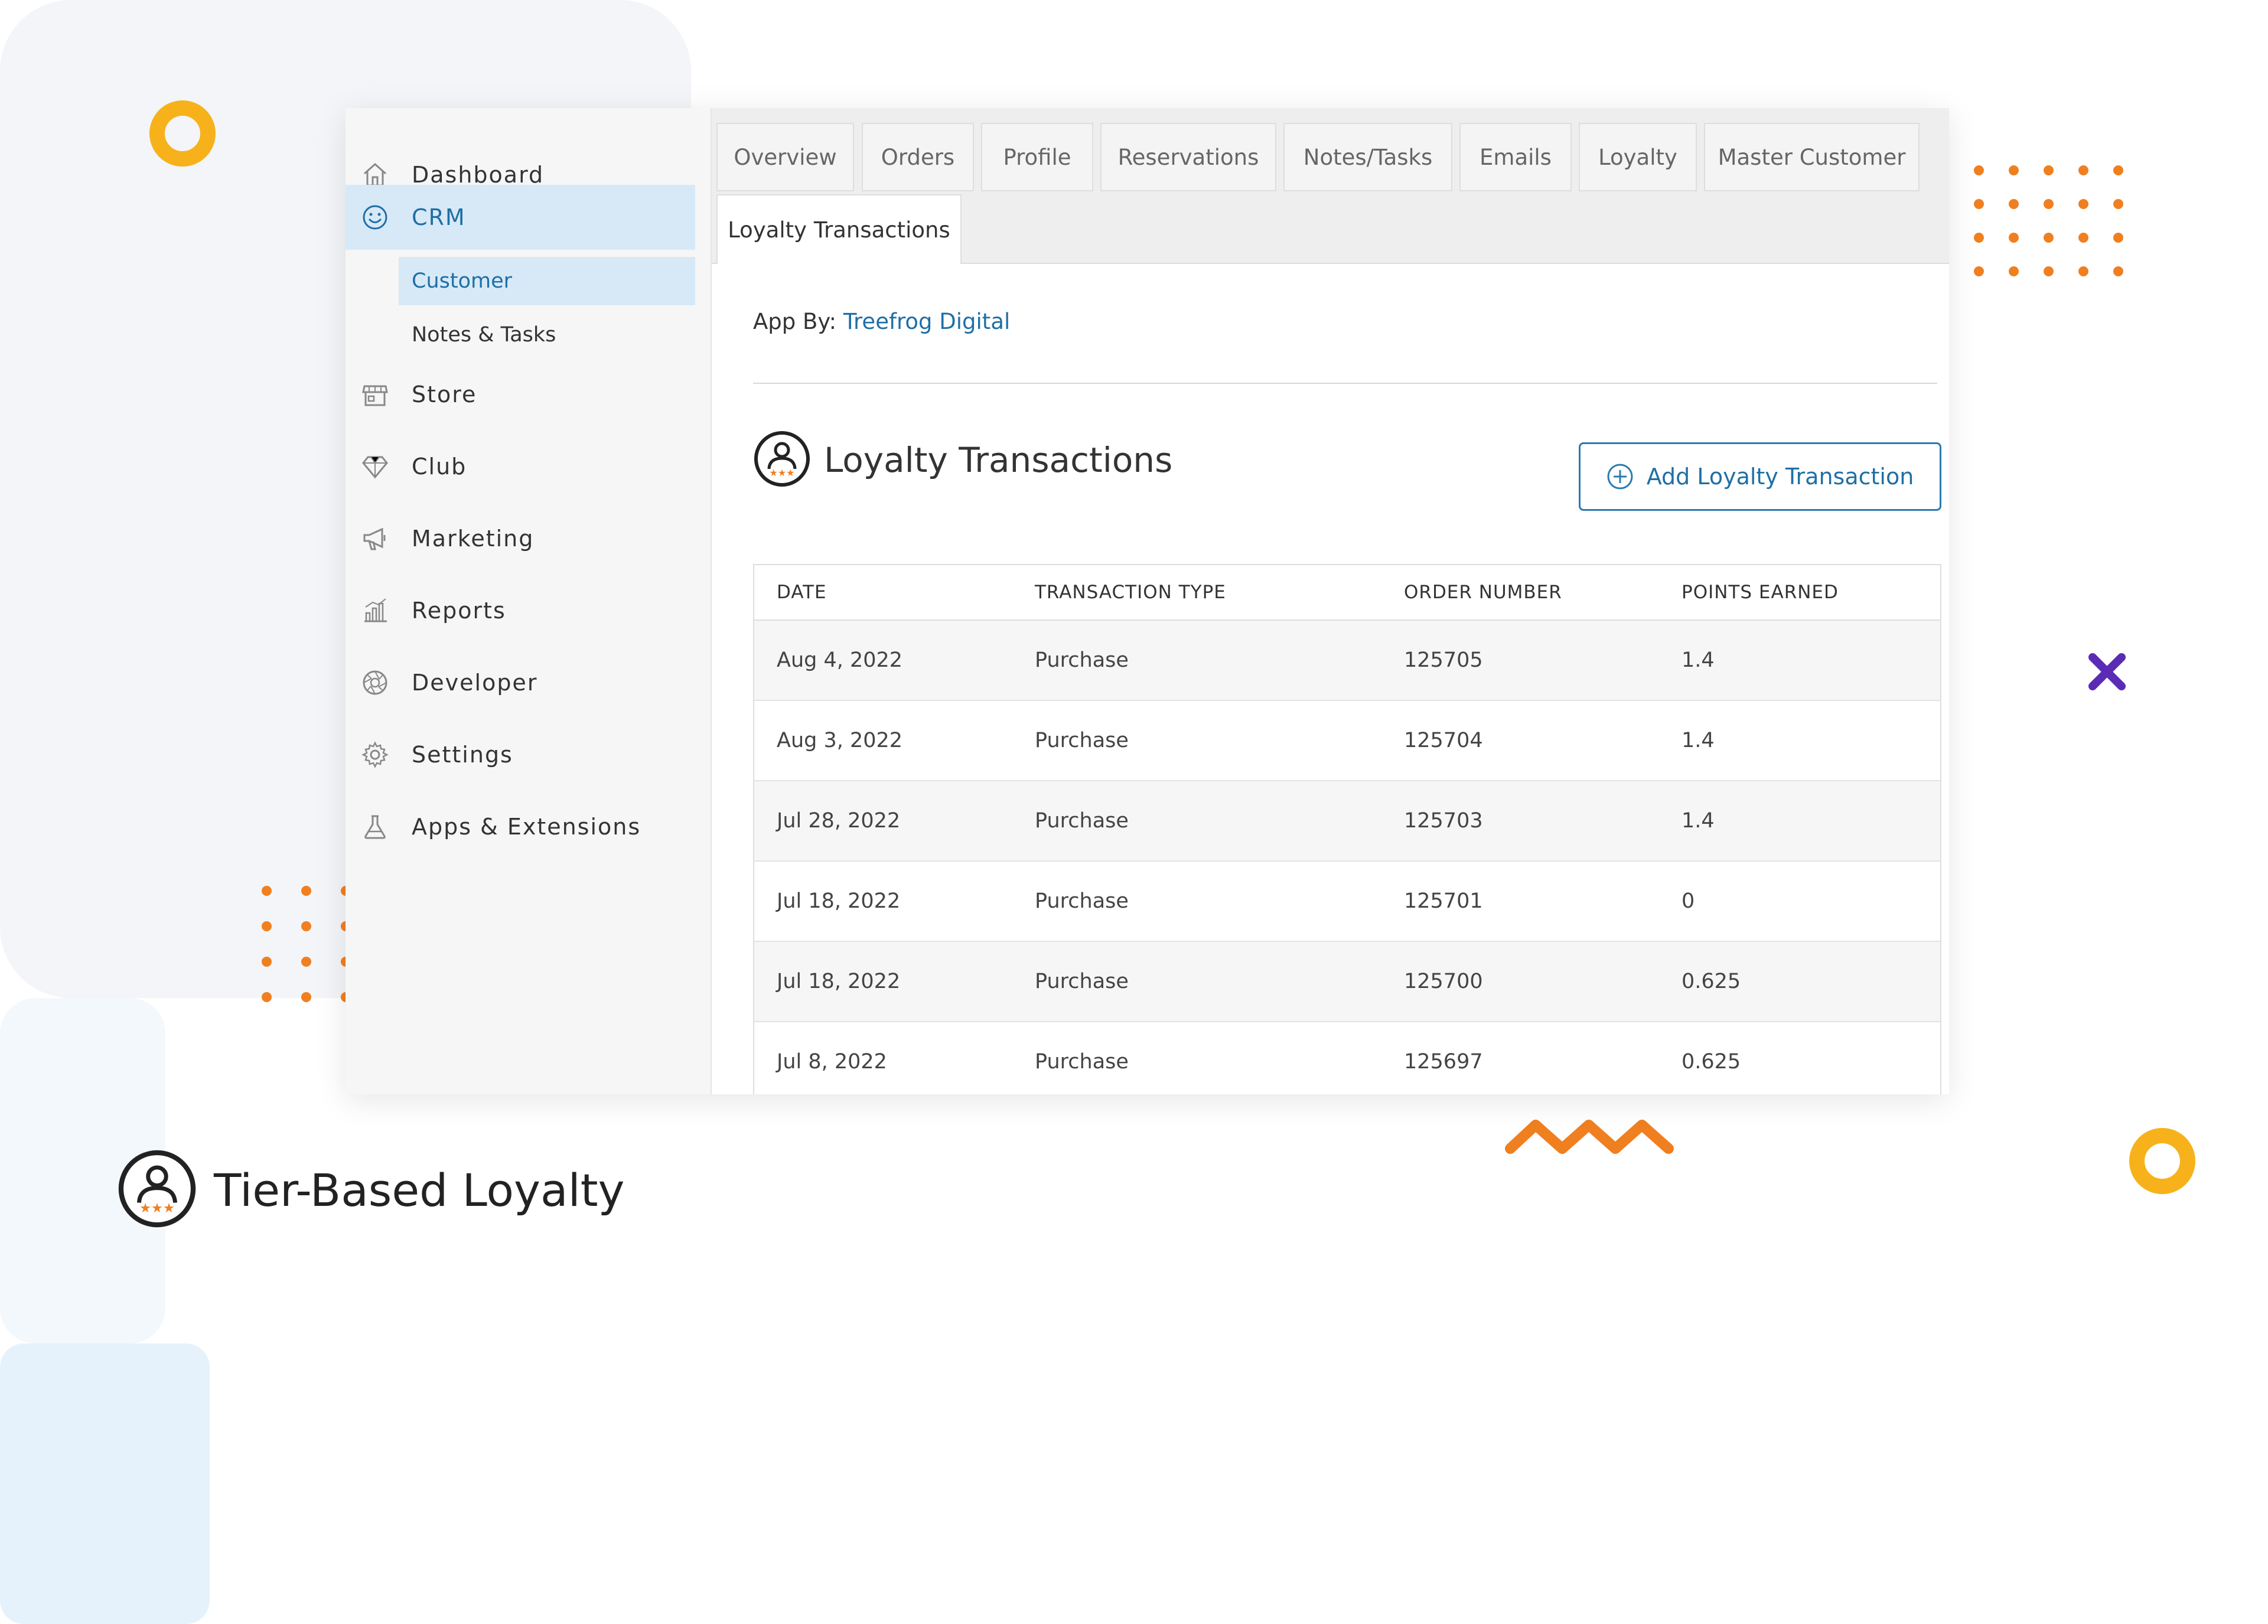 This screenshot has height=1624, width=2268. I want to click on cell-points-earned: 0, so click(1688, 901).